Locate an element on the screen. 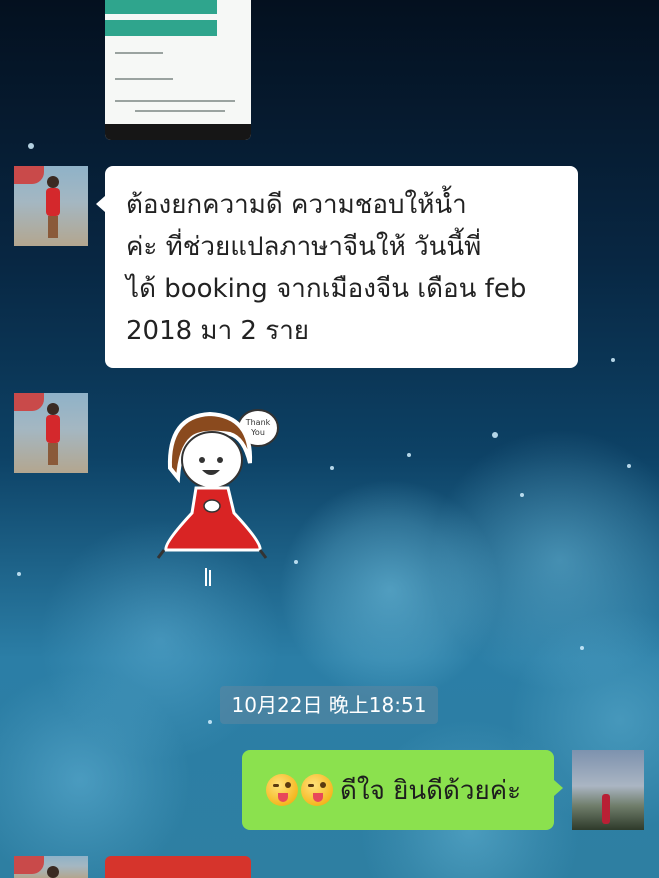 This screenshot has width=659, height=878. message-timestamp: 10月22日 晚上18:51 is located at coordinates (329, 705).